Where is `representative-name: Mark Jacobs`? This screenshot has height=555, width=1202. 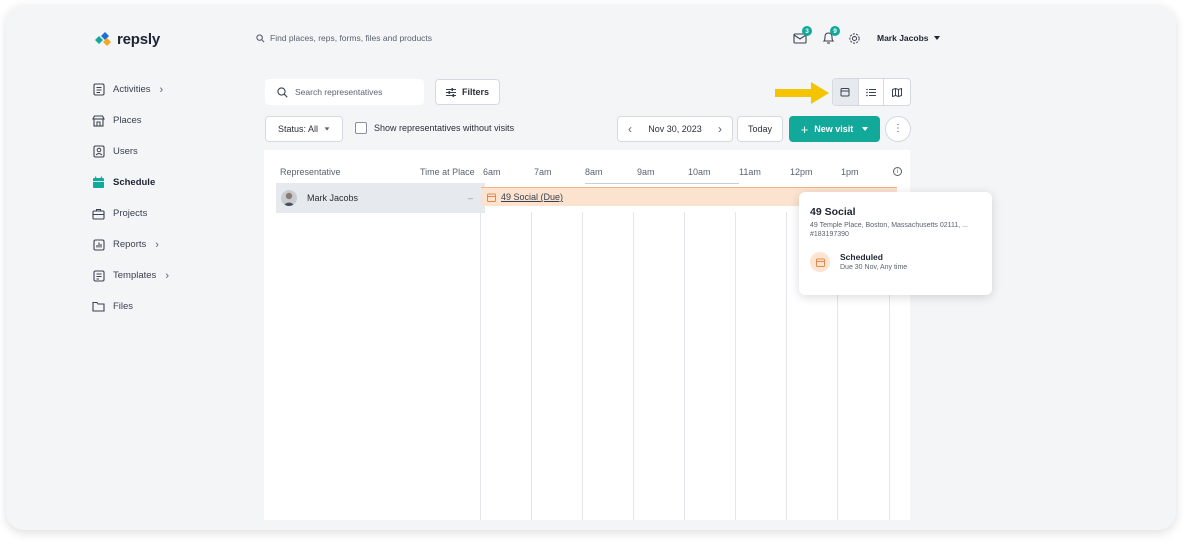 representative-name: Mark Jacobs is located at coordinates (333, 198).